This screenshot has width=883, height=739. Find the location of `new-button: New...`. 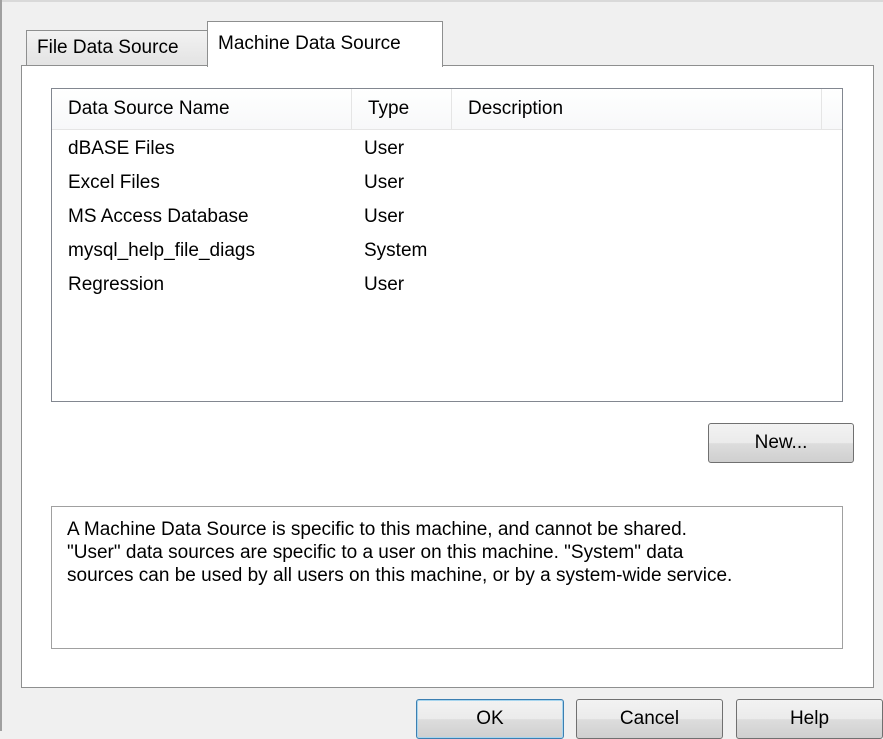

new-button: New... is located at coordinates (781, 443).